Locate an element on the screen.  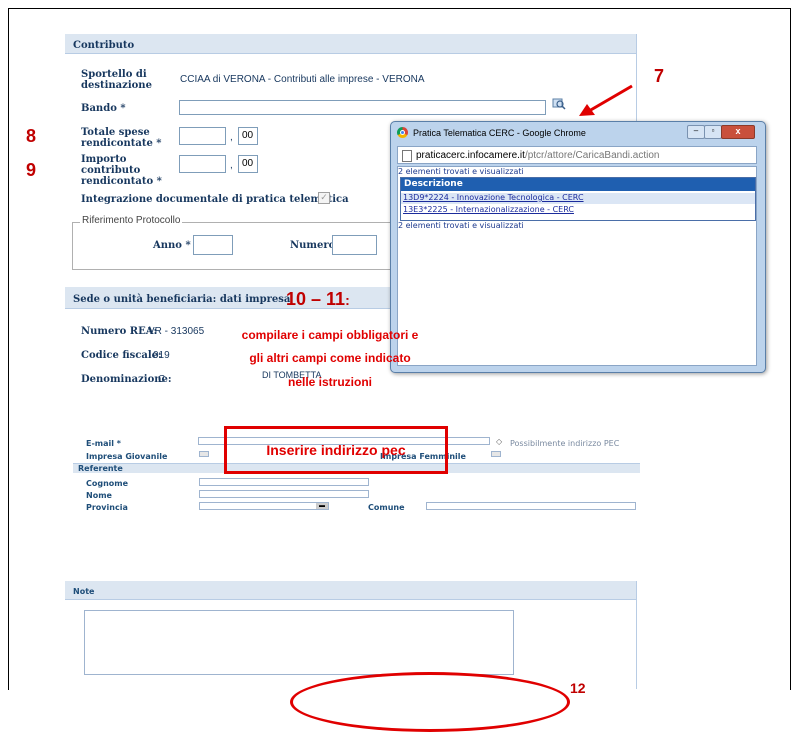
email-hint: Possibilmente indirizzo PEC is located at coordinates (565, 443).